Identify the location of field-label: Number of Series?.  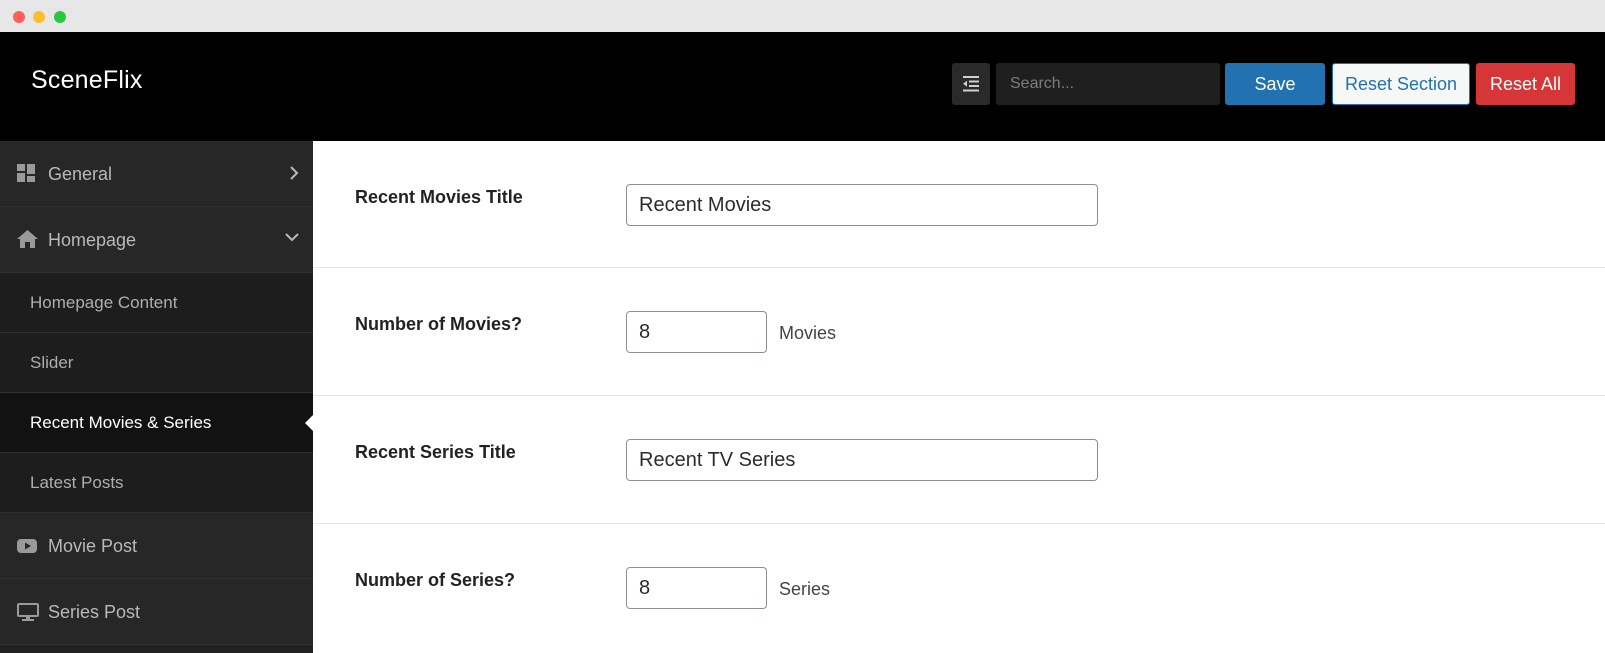
(435, 580).